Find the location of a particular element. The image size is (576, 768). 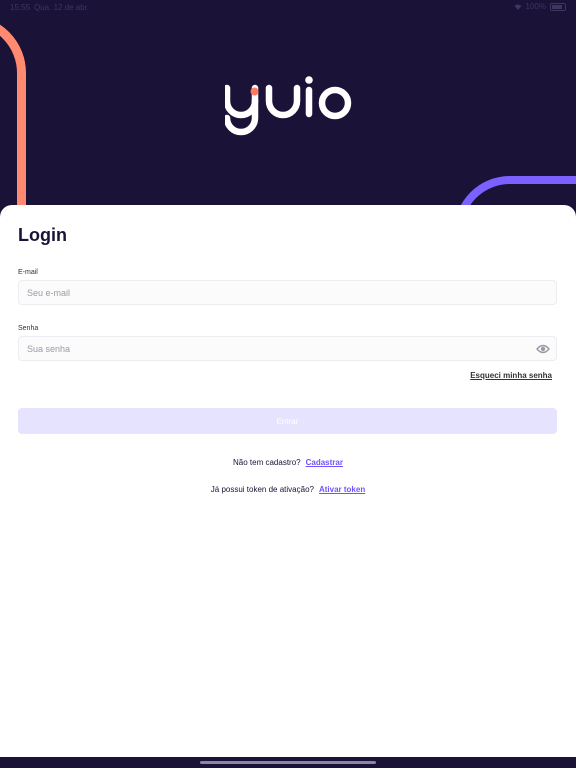

signup-prompt: Não tem cadastro? is located at coordinates (267, 462).